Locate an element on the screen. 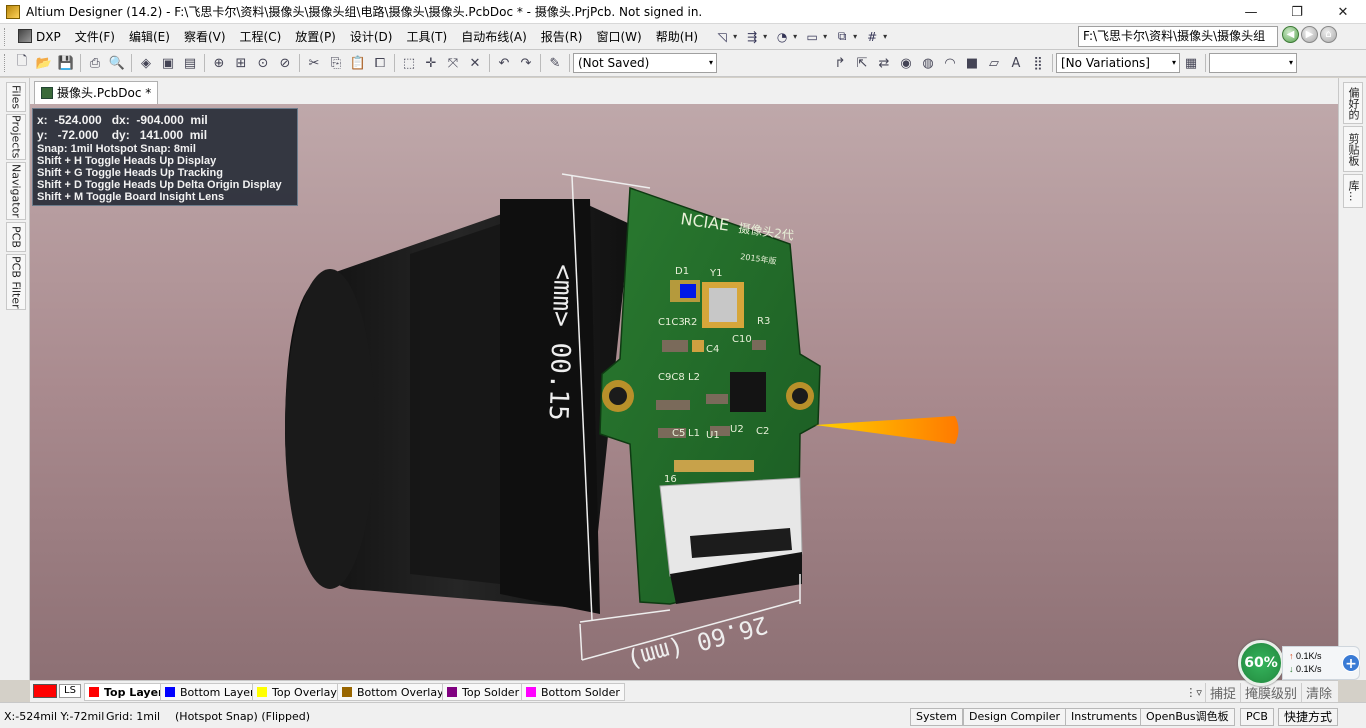  diff-pair-icon: ⇄ is located at coordinates (884, 63).